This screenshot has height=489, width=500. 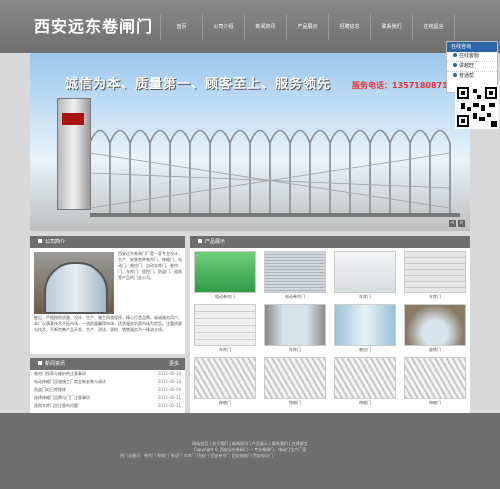 I want to click on nav-about: 公司介绍, so click(x=223, y=27).